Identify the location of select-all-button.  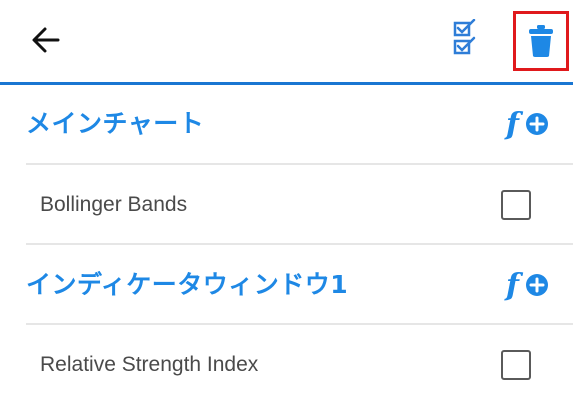
(464, 38).